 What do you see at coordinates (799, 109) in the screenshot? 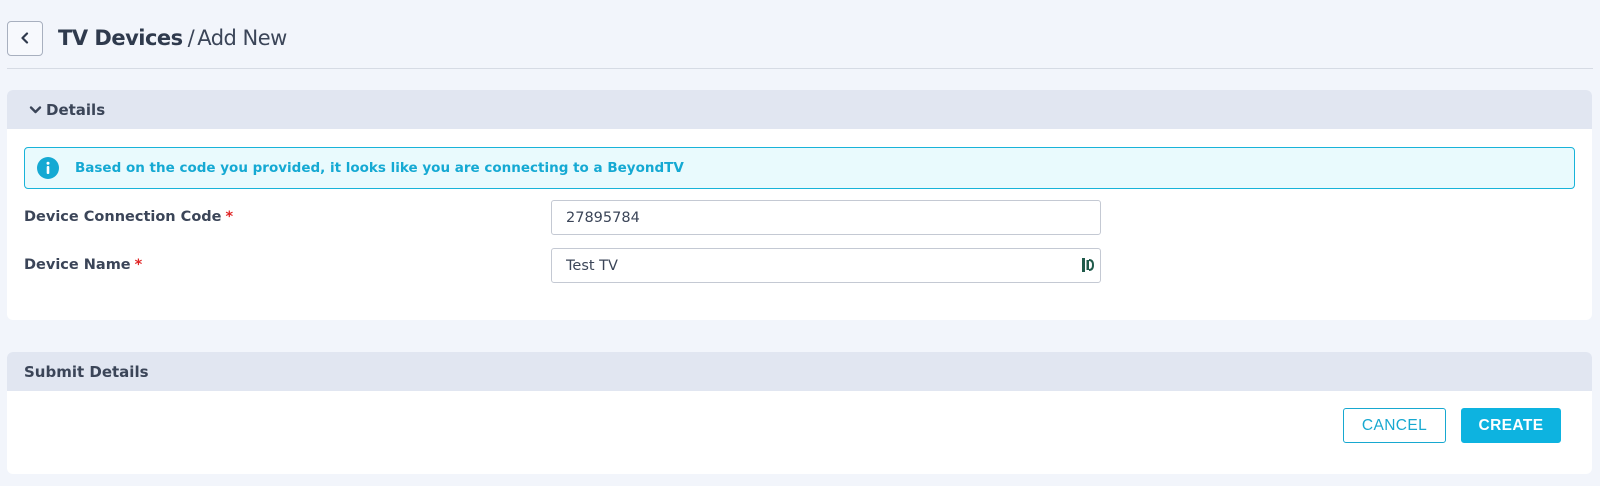
I see `details-section-header: Details` at bounding box center [799, 109].